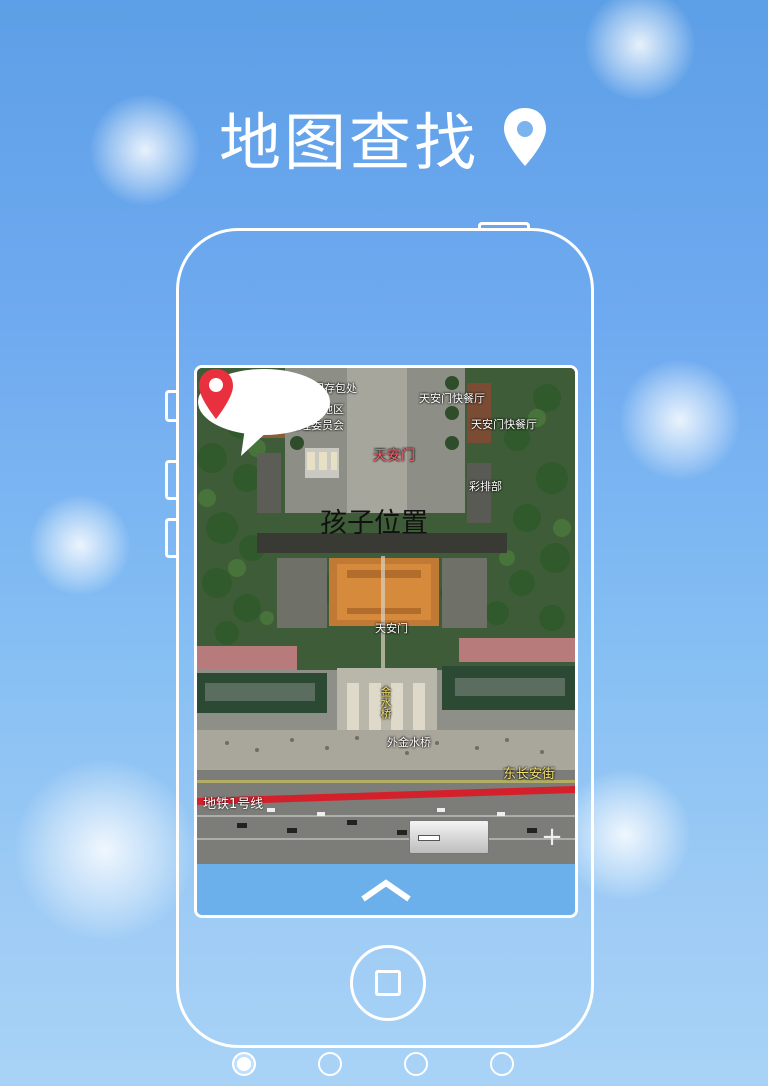  I want to click on callout-text: 孩子位置, so click(374, 523).